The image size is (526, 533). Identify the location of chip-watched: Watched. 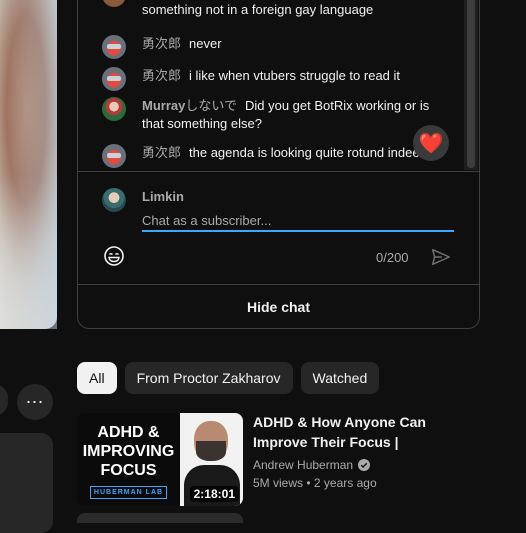
(340, 378).